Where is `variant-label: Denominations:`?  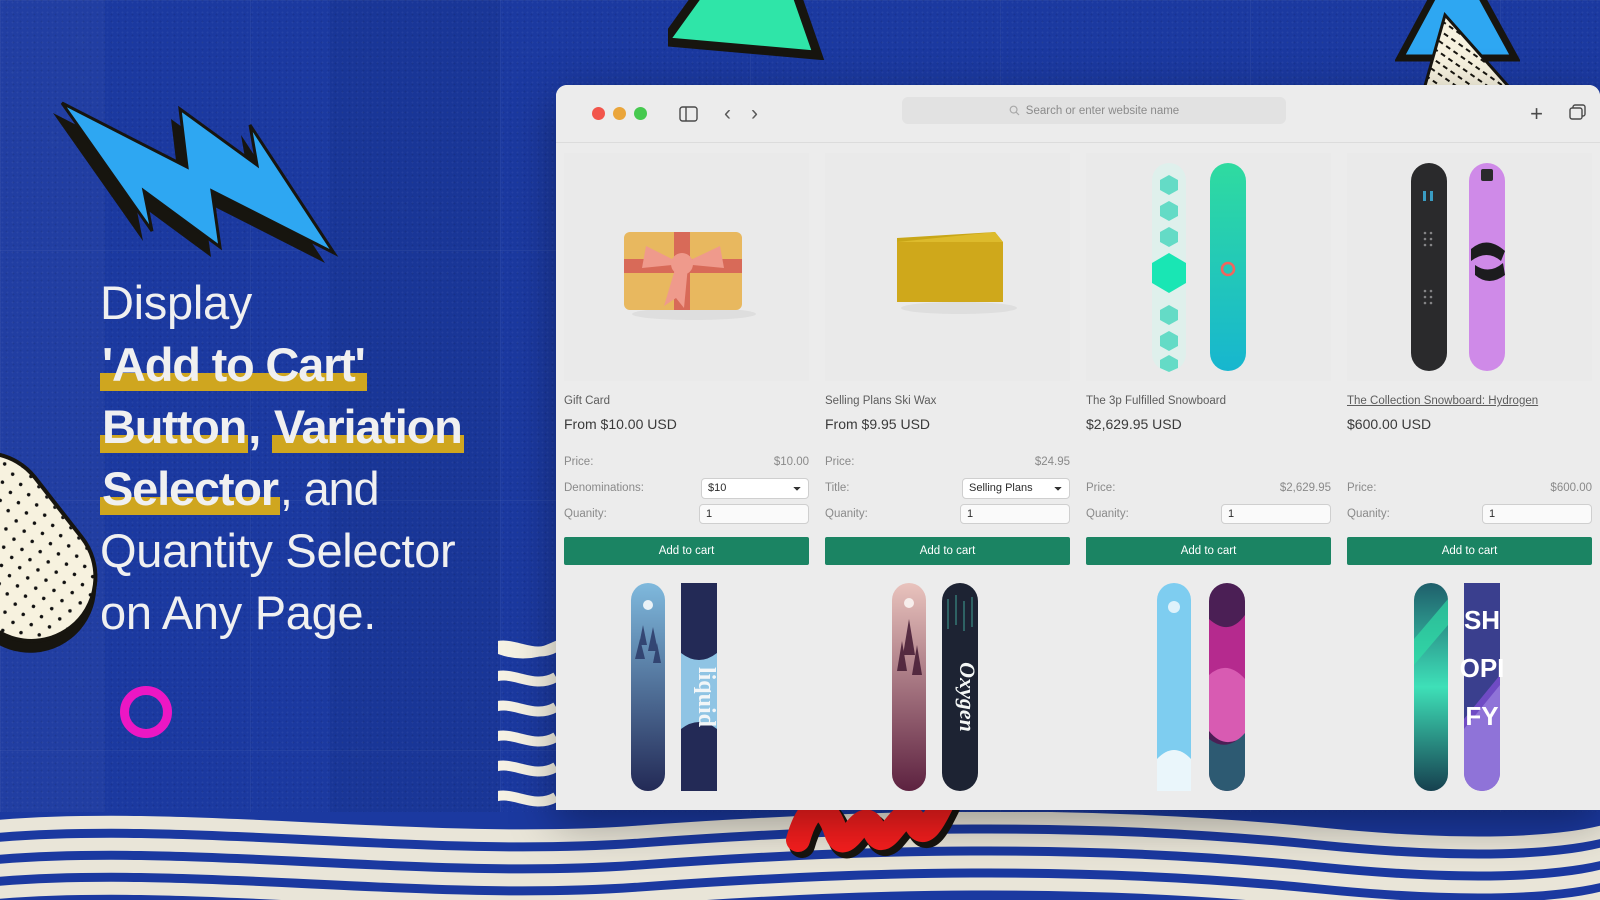
variant-label: Denominations: is located at coordinates (604, 488).